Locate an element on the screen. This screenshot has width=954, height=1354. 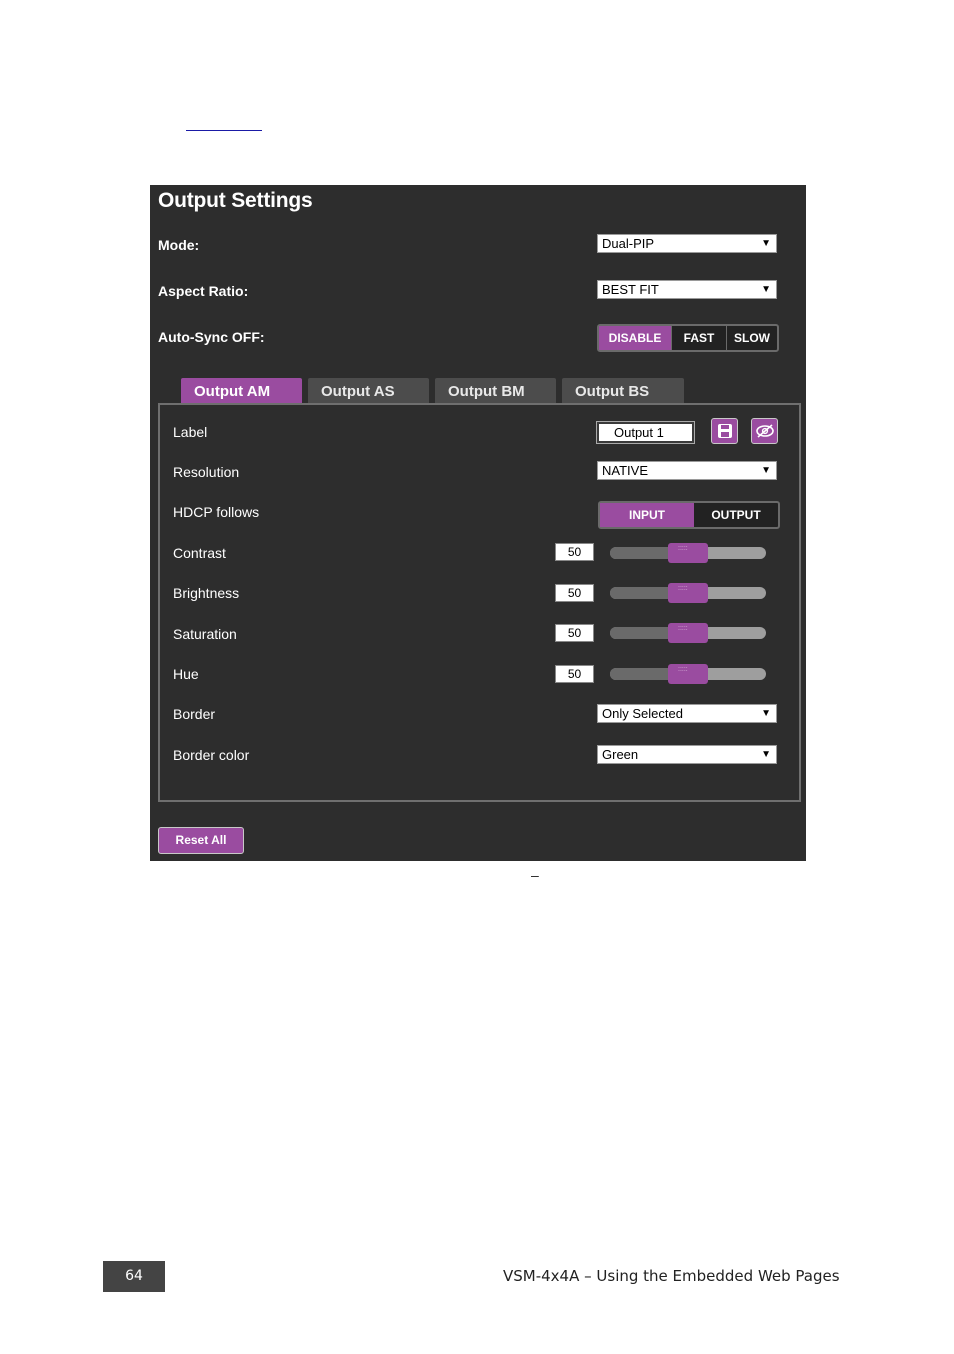
contrast-slider-thumb is located at coordinates (688, 553).